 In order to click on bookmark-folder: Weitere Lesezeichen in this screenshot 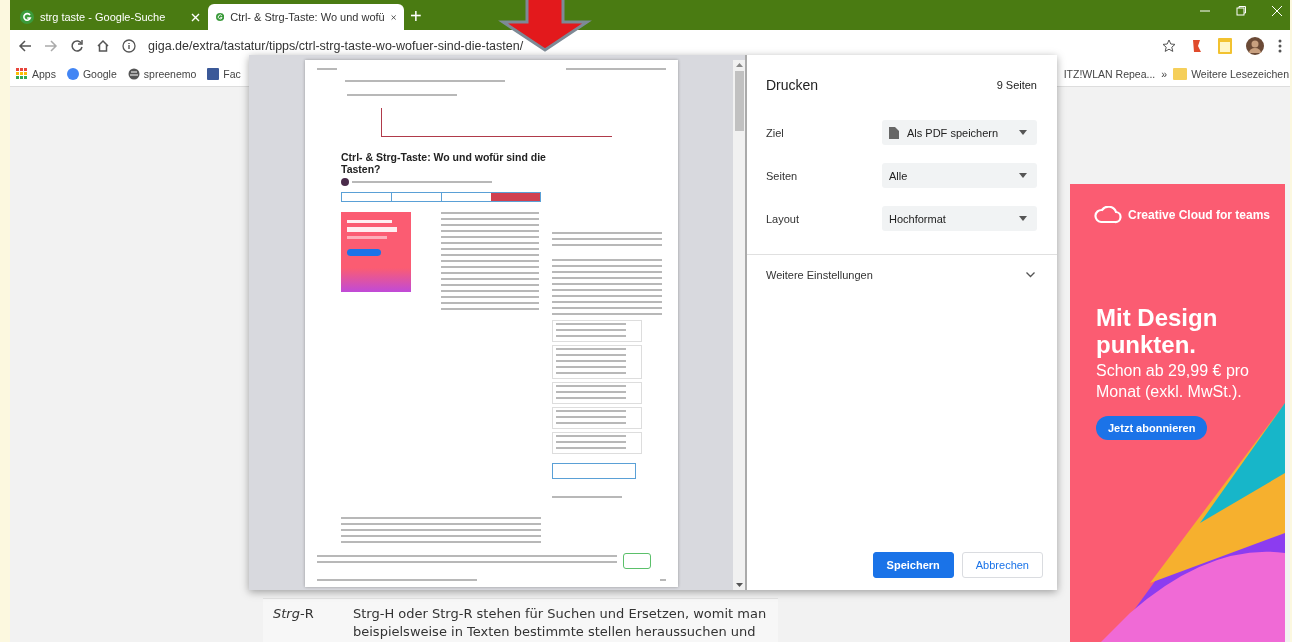, I will do `click(1231, 74)`.